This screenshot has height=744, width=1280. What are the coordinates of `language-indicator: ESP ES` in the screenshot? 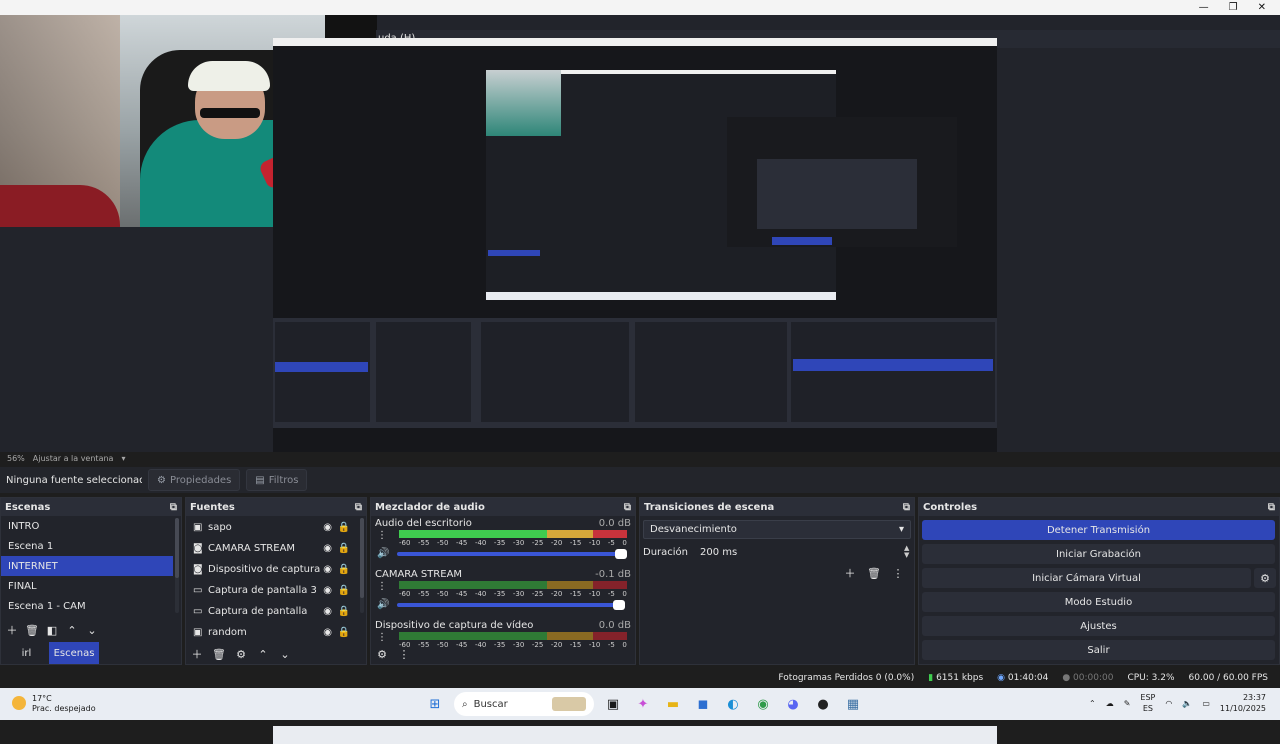 It's located at (1147, 703).